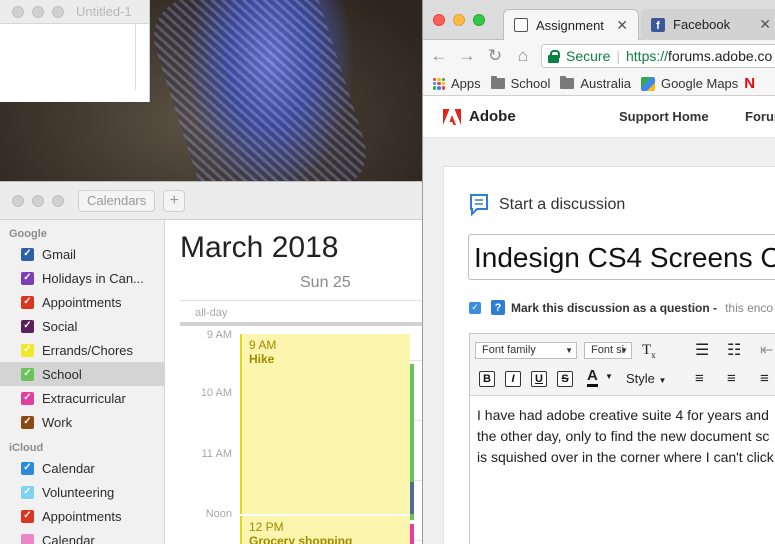 The height and width of the screenshot is (544, 775). I want to click on bookmark-school: School, so click(520, 83).